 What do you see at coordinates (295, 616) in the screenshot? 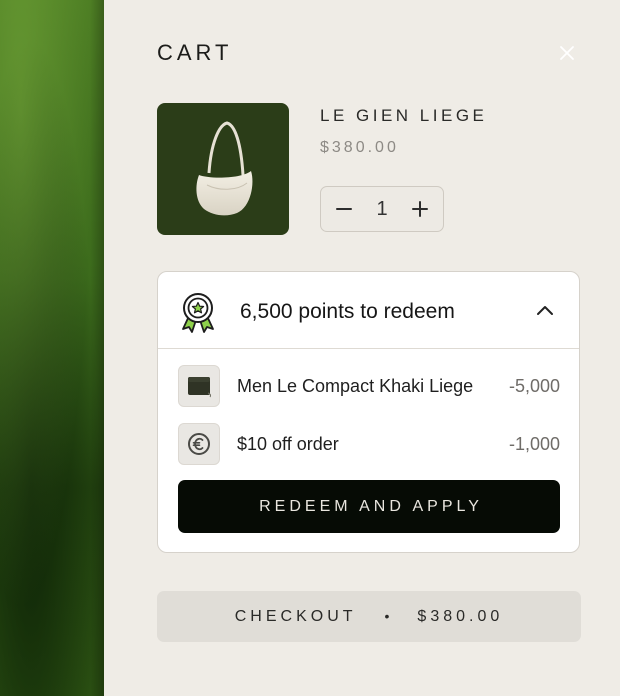
I see `checkout-label: CHECKOUT` at bounding box center [295, 616].